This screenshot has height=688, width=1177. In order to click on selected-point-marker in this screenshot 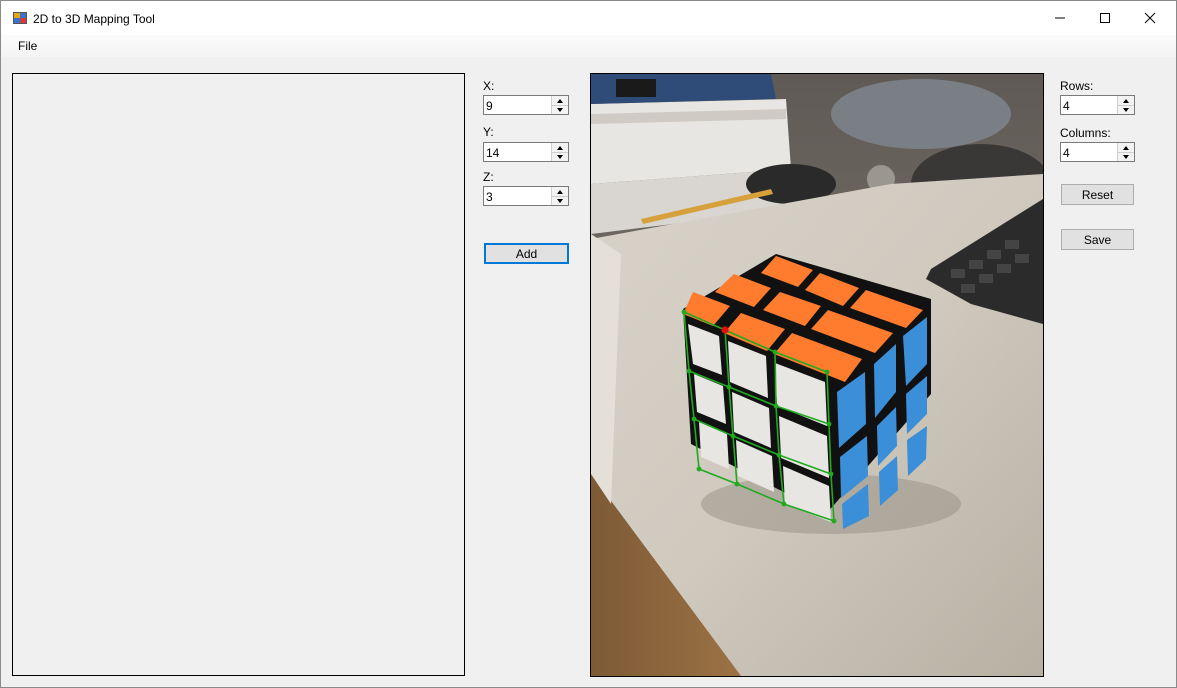, I will do `click(725, 330)`.